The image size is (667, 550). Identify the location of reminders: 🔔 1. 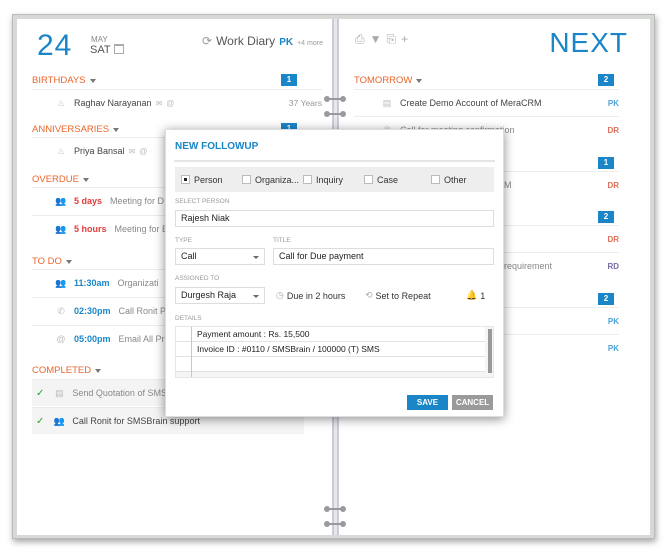
(475, 295).